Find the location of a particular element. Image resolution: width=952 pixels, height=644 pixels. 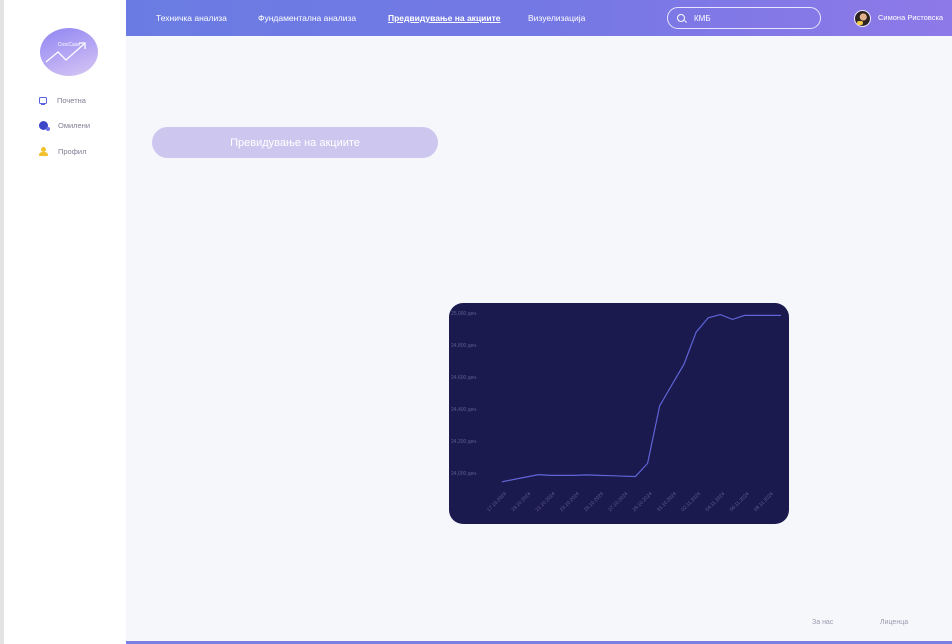

x-tick-label: 19.10.2024 is located at coordinates (521, 502).